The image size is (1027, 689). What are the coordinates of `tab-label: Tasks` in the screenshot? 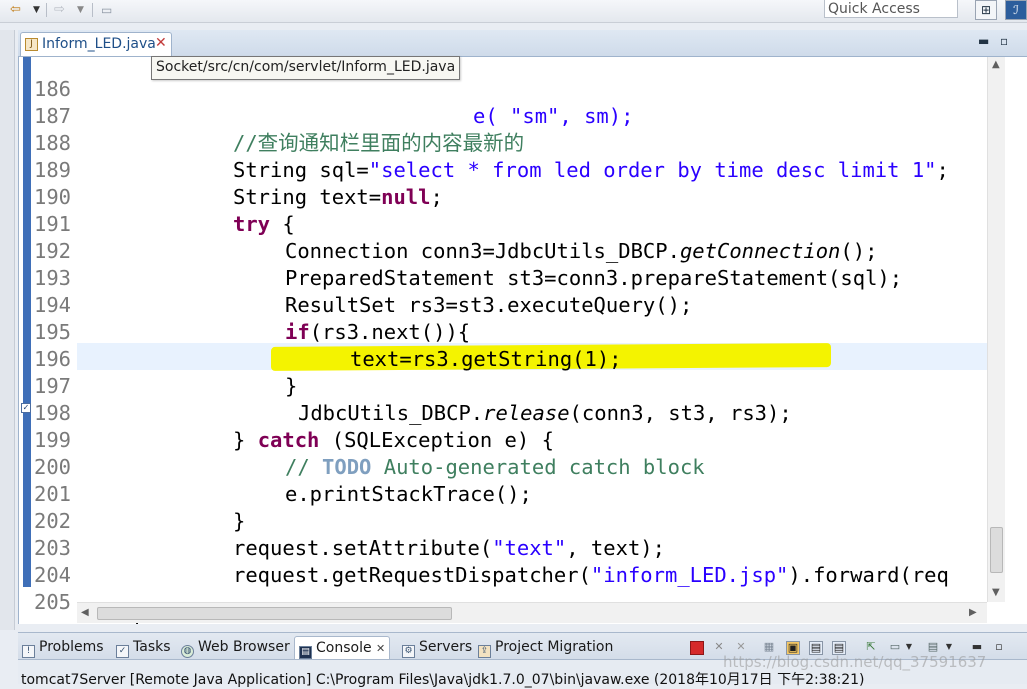 It's located at (152, 647).